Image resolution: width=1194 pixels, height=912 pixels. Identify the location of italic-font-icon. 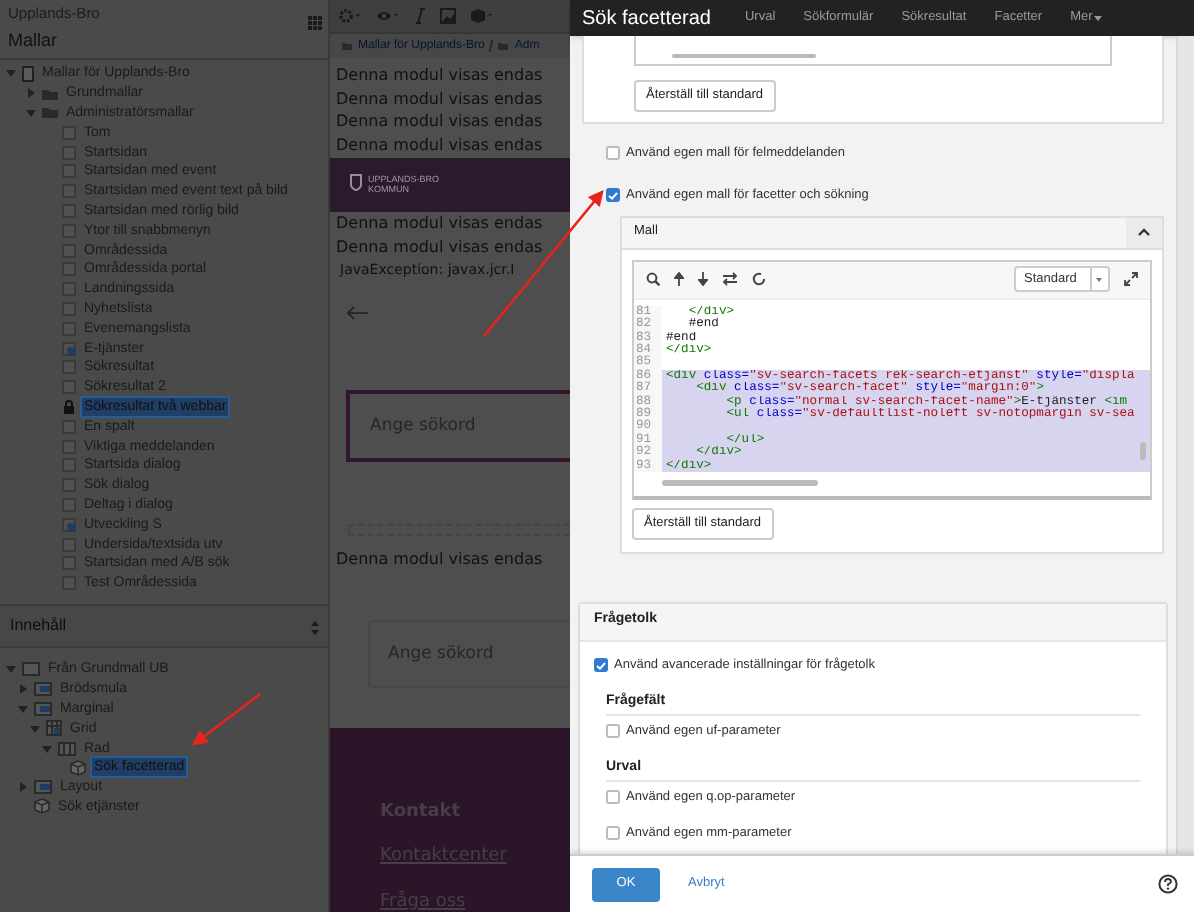
(420, 16).